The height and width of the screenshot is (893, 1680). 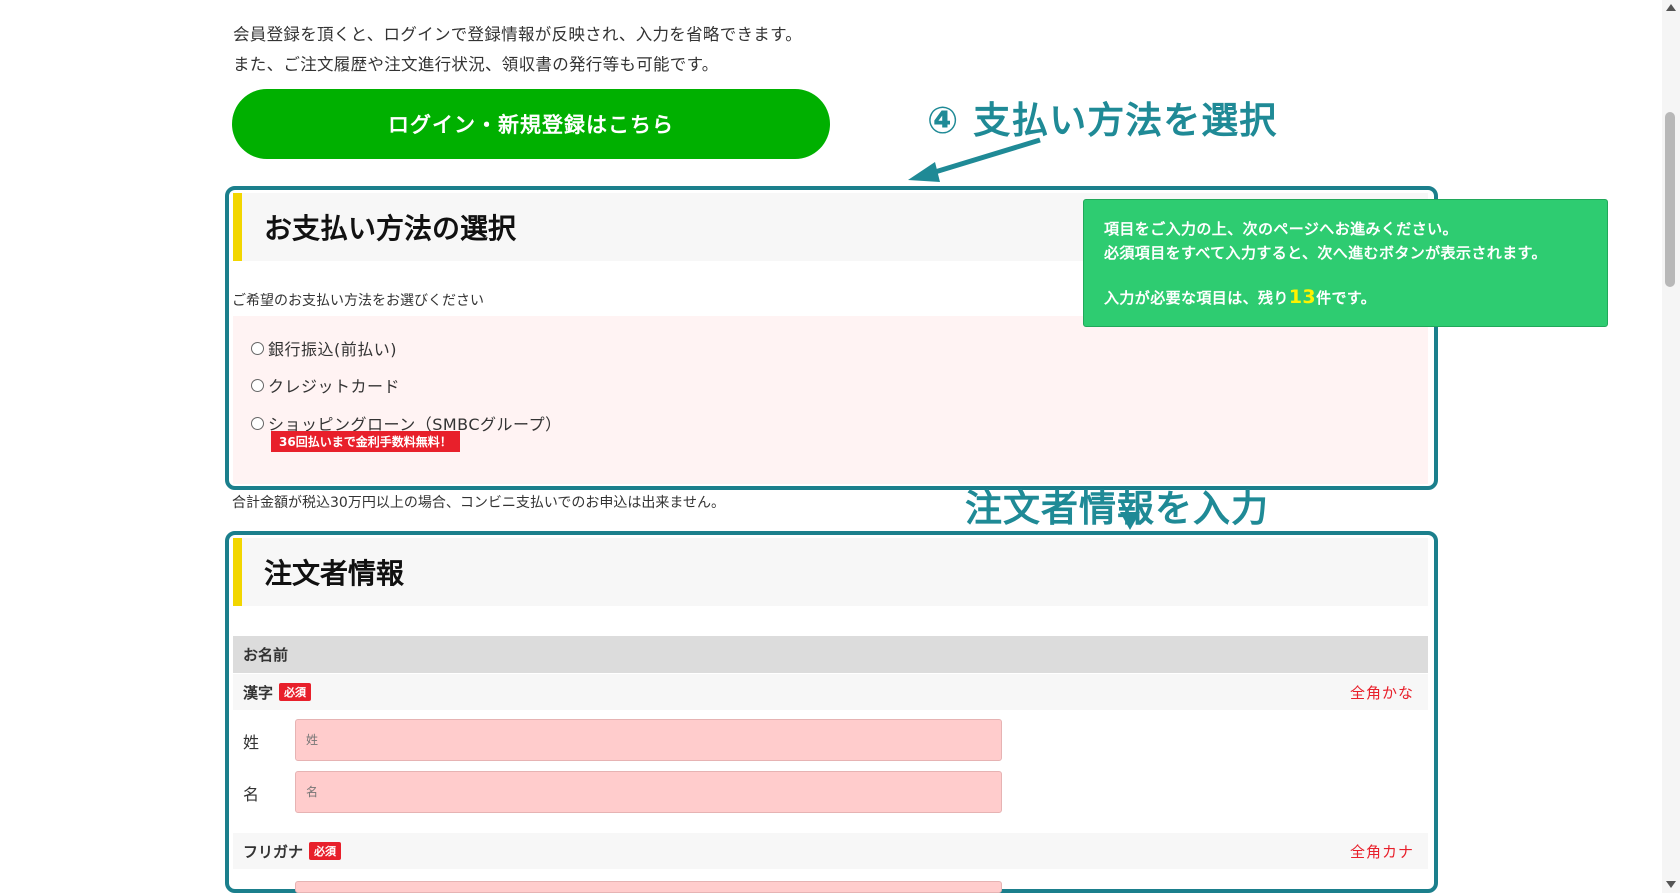 What do you see at coordinates (830, 851) in the screenshot?
I see `kana-row: フリガナ 必須 全角カナ` at bounding box center [830, 851].